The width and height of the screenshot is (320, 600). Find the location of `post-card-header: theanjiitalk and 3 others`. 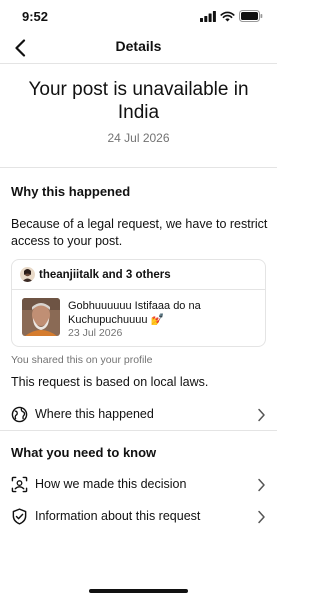

post-card-header: theanjiitalk and 3 others is located at coordinates (138, 275).